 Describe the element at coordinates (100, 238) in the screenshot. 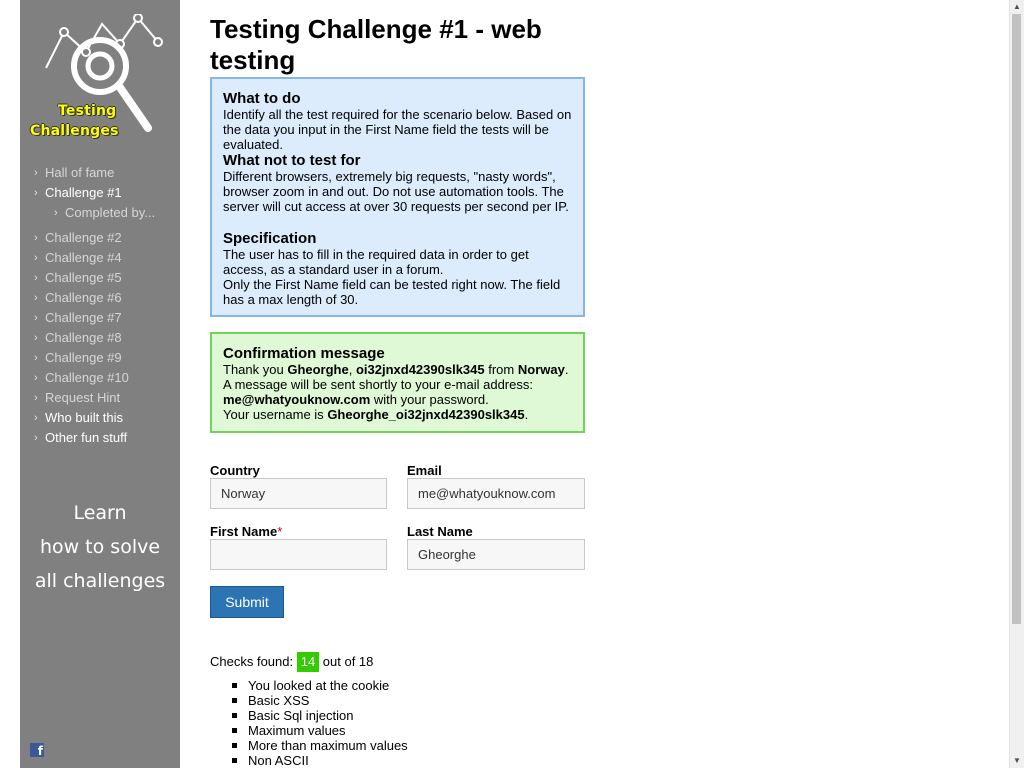

I see `nav-item-challenge-2: › Challenge #2` at that location.